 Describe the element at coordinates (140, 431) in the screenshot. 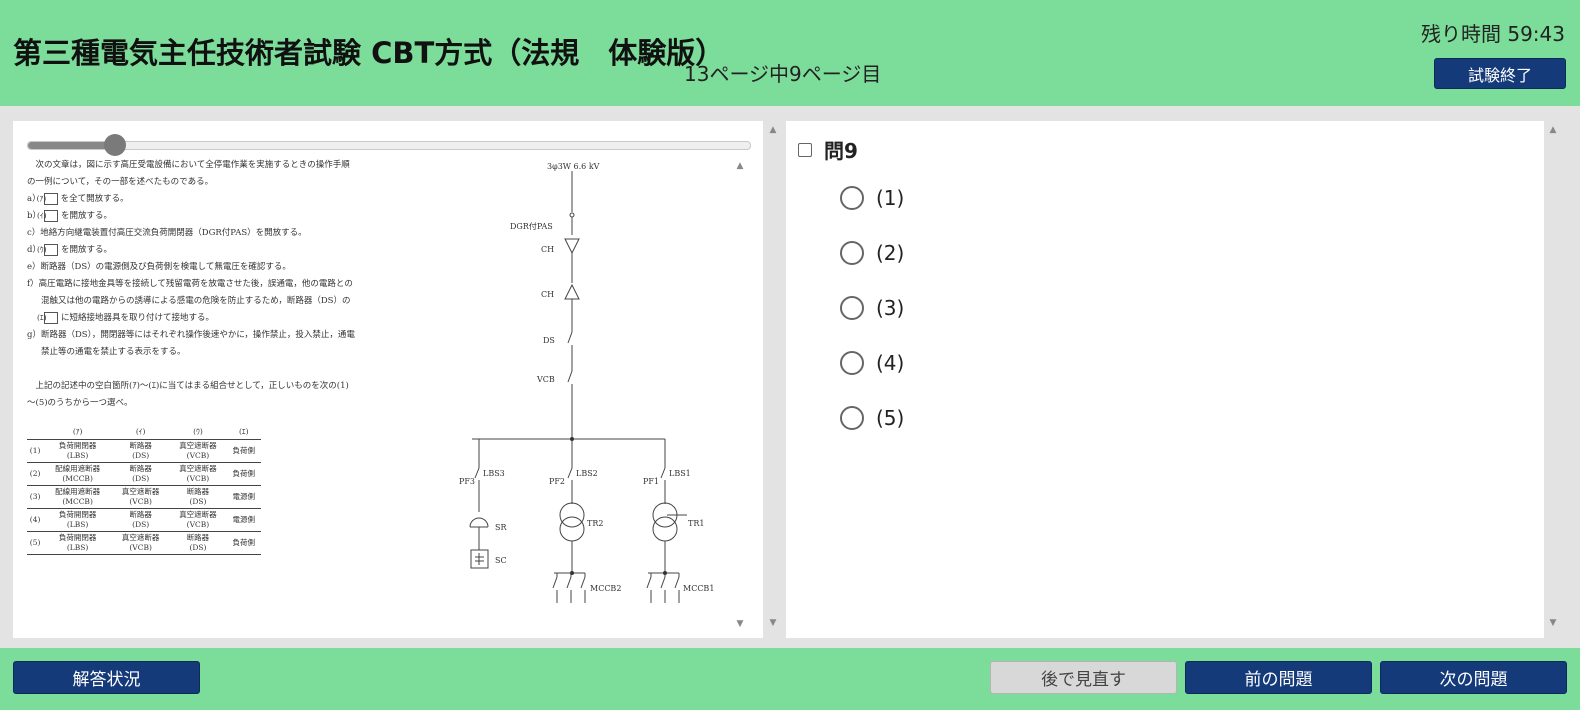

I see `table-header: (ｲ)` at that location.